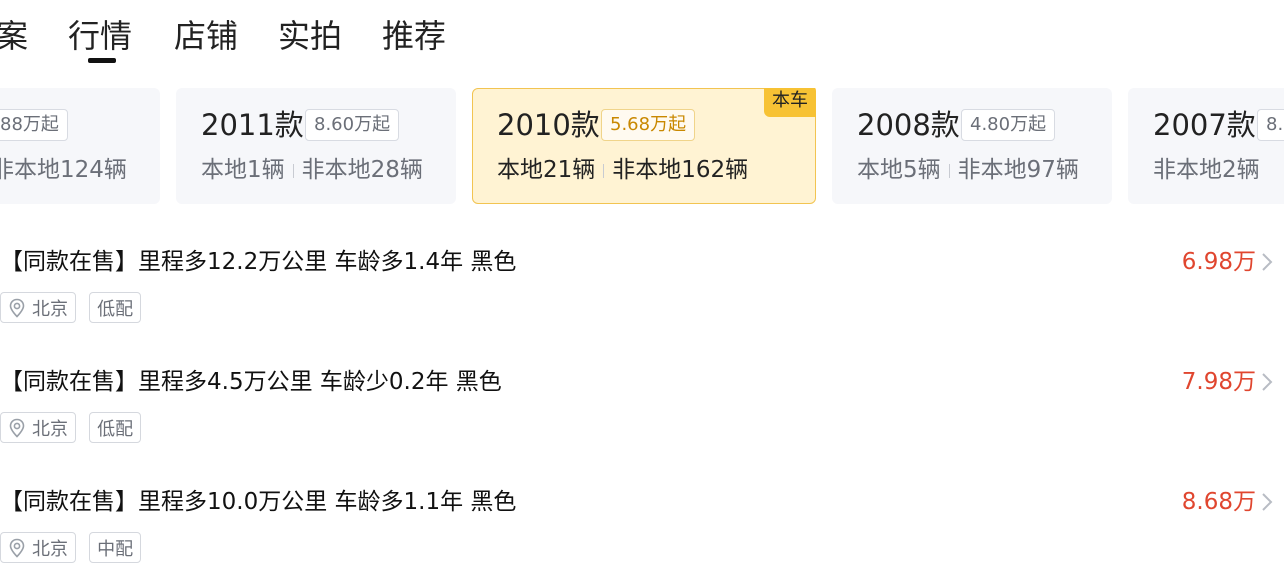  I want to click on nonlocal-count: 非本地2辆, so click(1206, 170).